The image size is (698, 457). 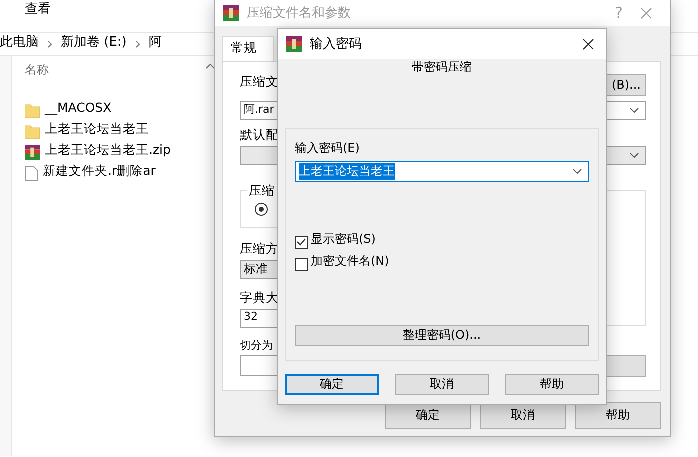 What do you see at coordinates (256, 345) in the screenshot?
I see `field-label: 切分为` at bounding box center [256, 345].